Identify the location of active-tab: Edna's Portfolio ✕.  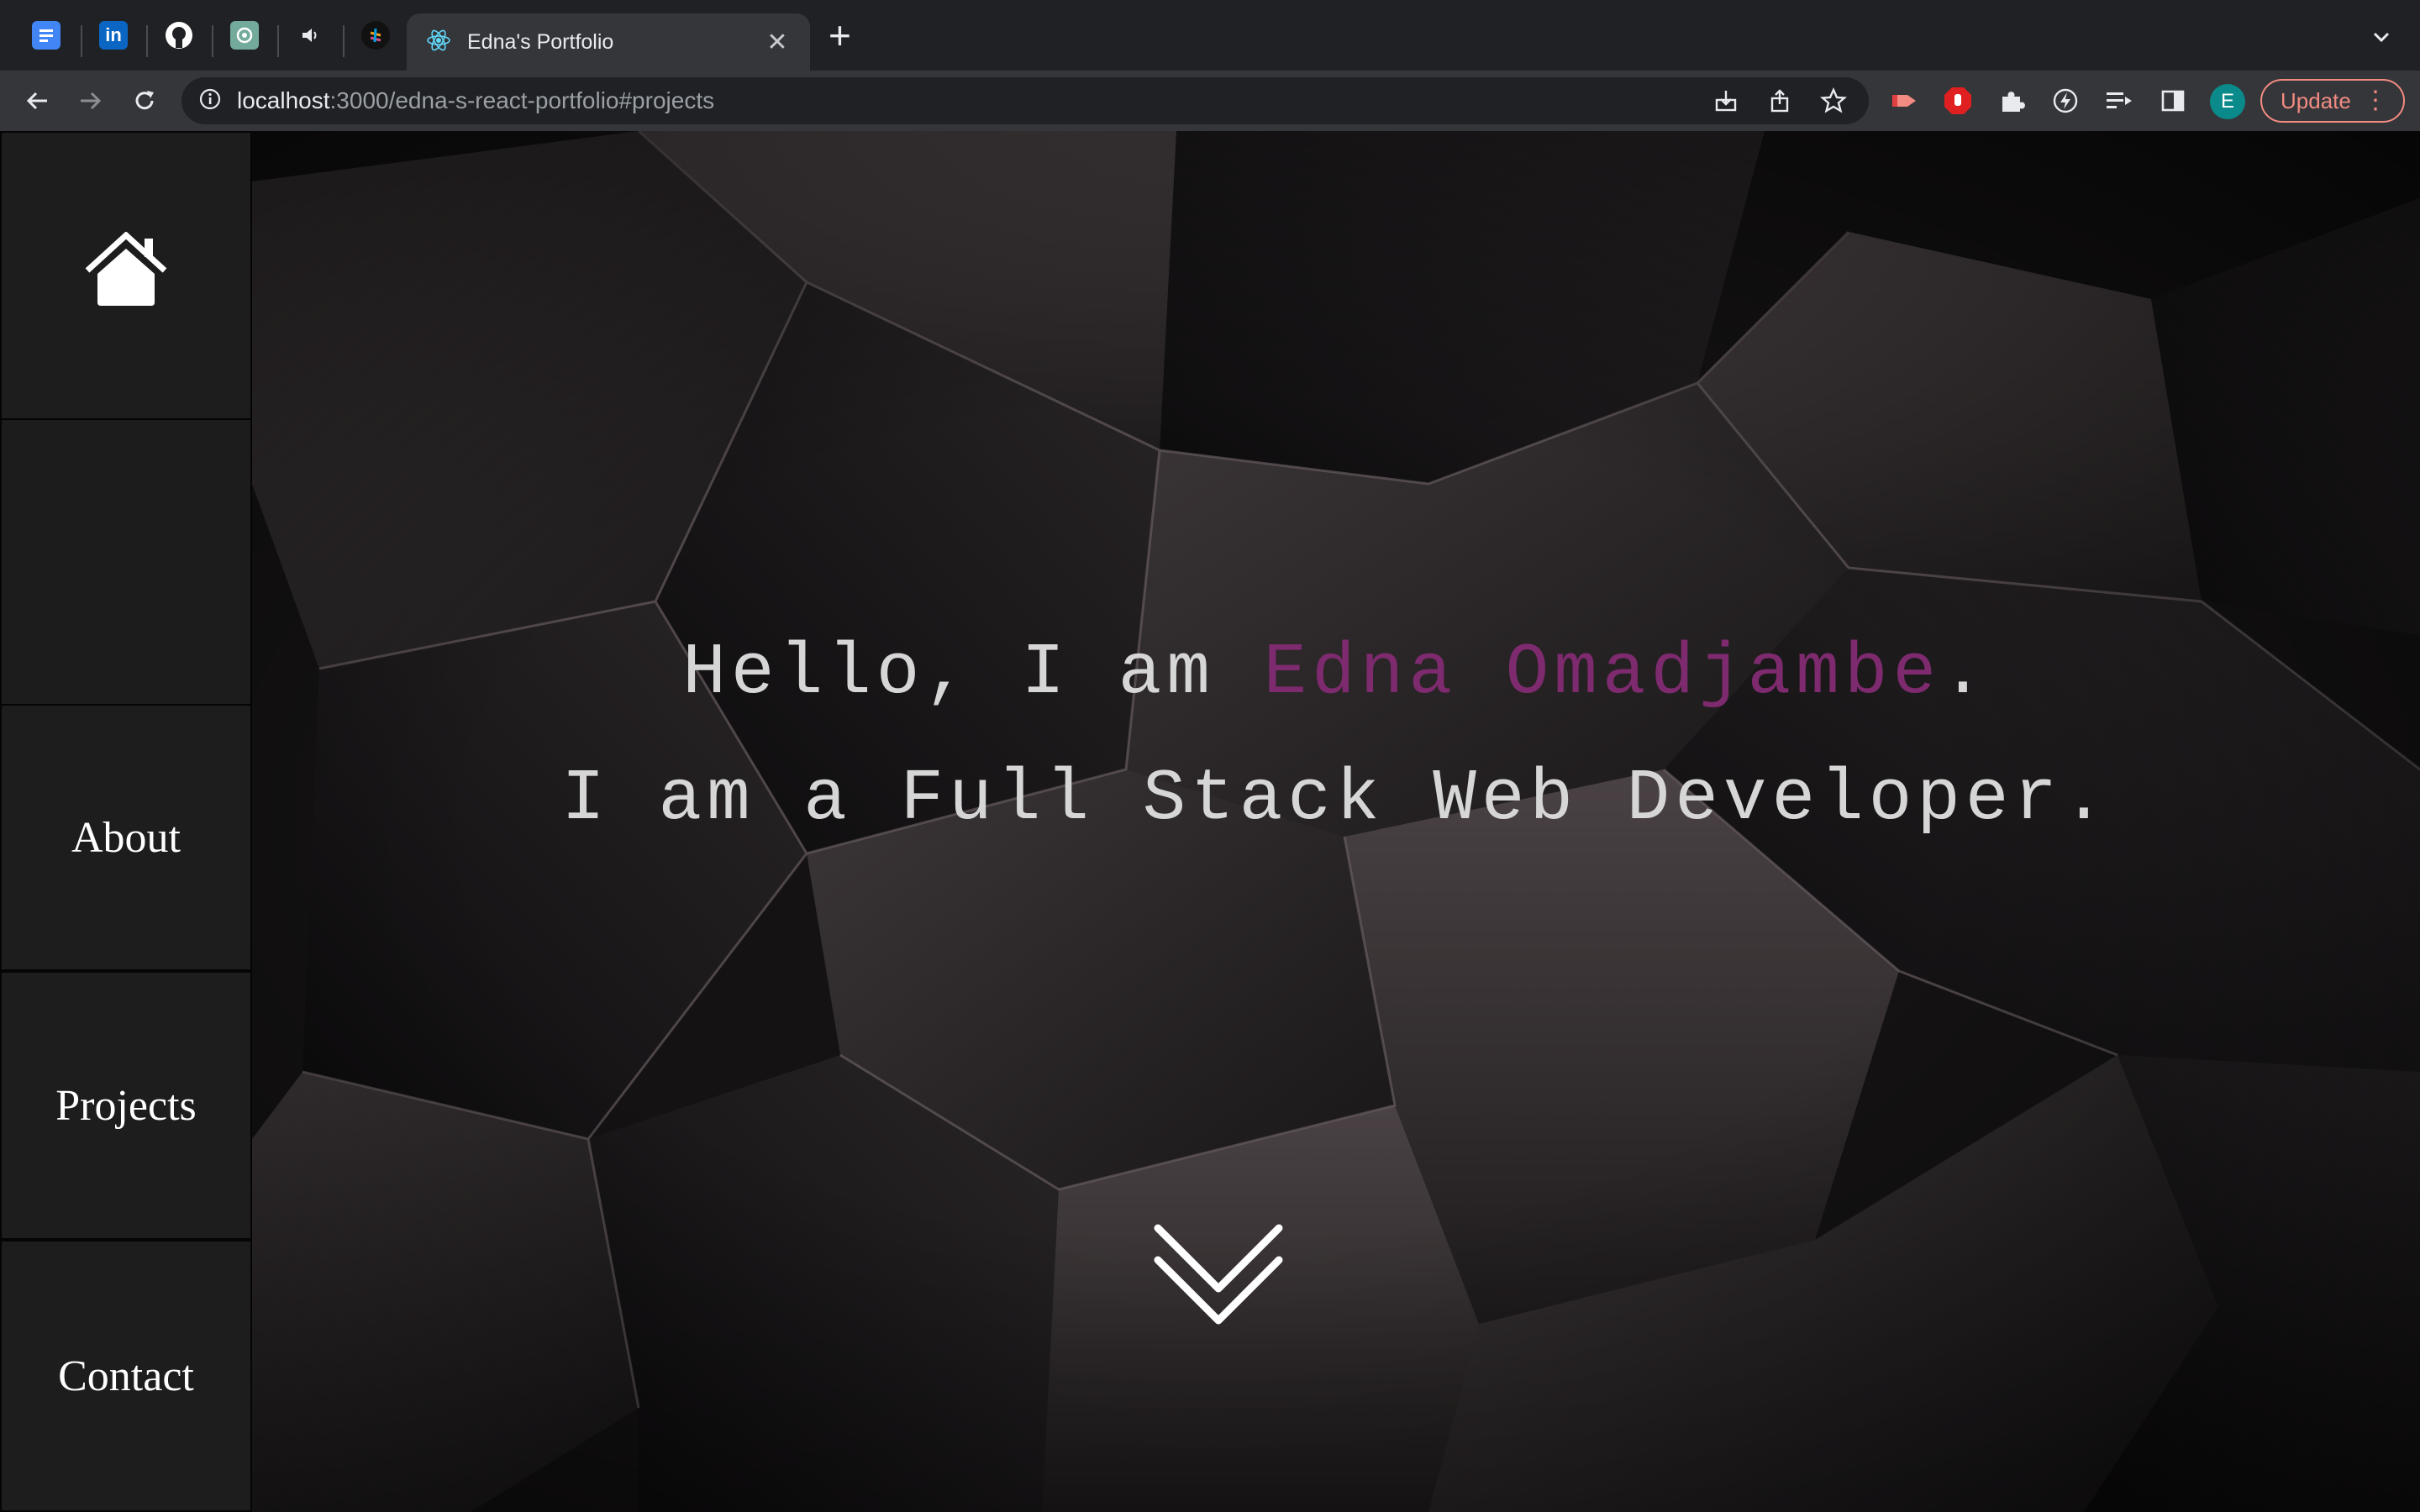
(608, 42).